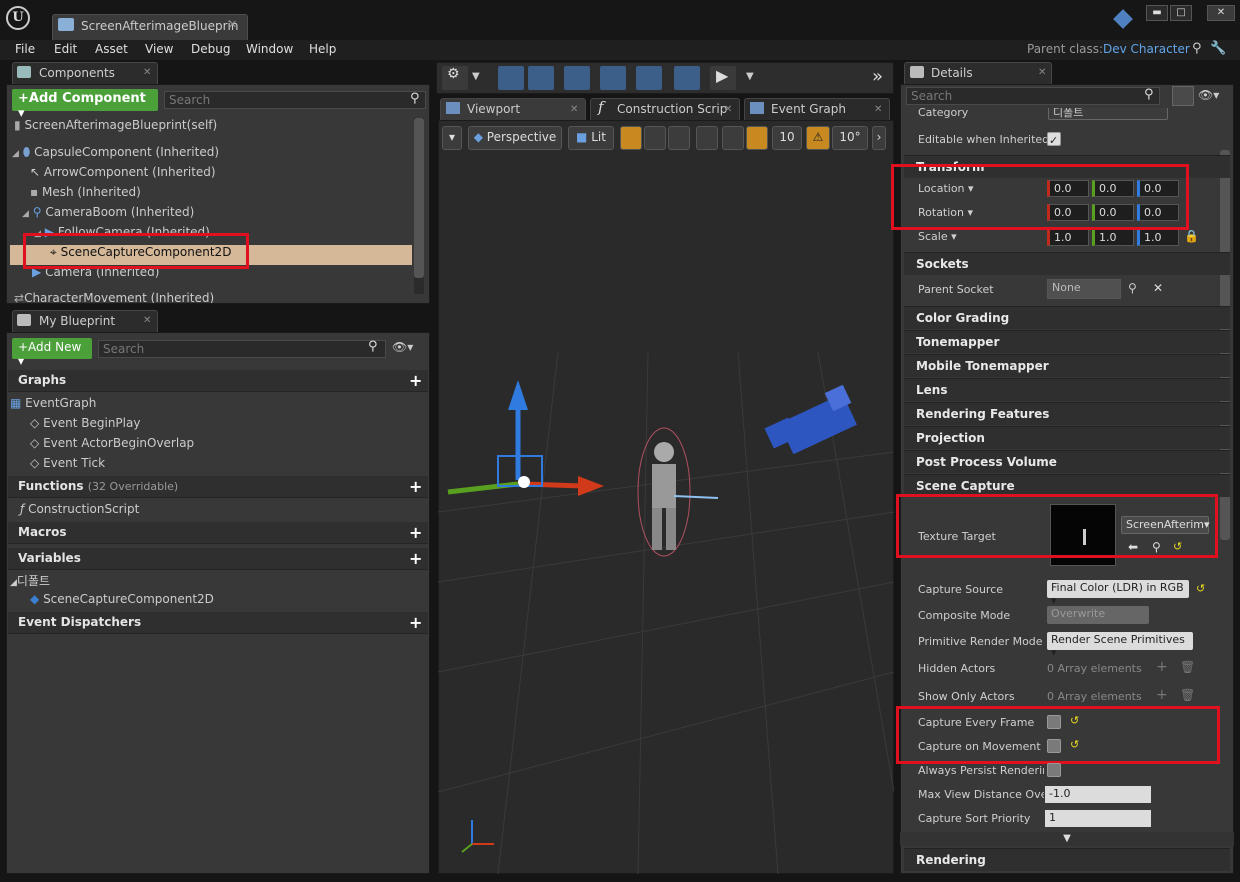 This screenshot has height=882, width=1240. What do you see at coordinates (937, 242) in the screenshot?
I see `scale-label: Scale ▾` at bounding box center [937, 242].